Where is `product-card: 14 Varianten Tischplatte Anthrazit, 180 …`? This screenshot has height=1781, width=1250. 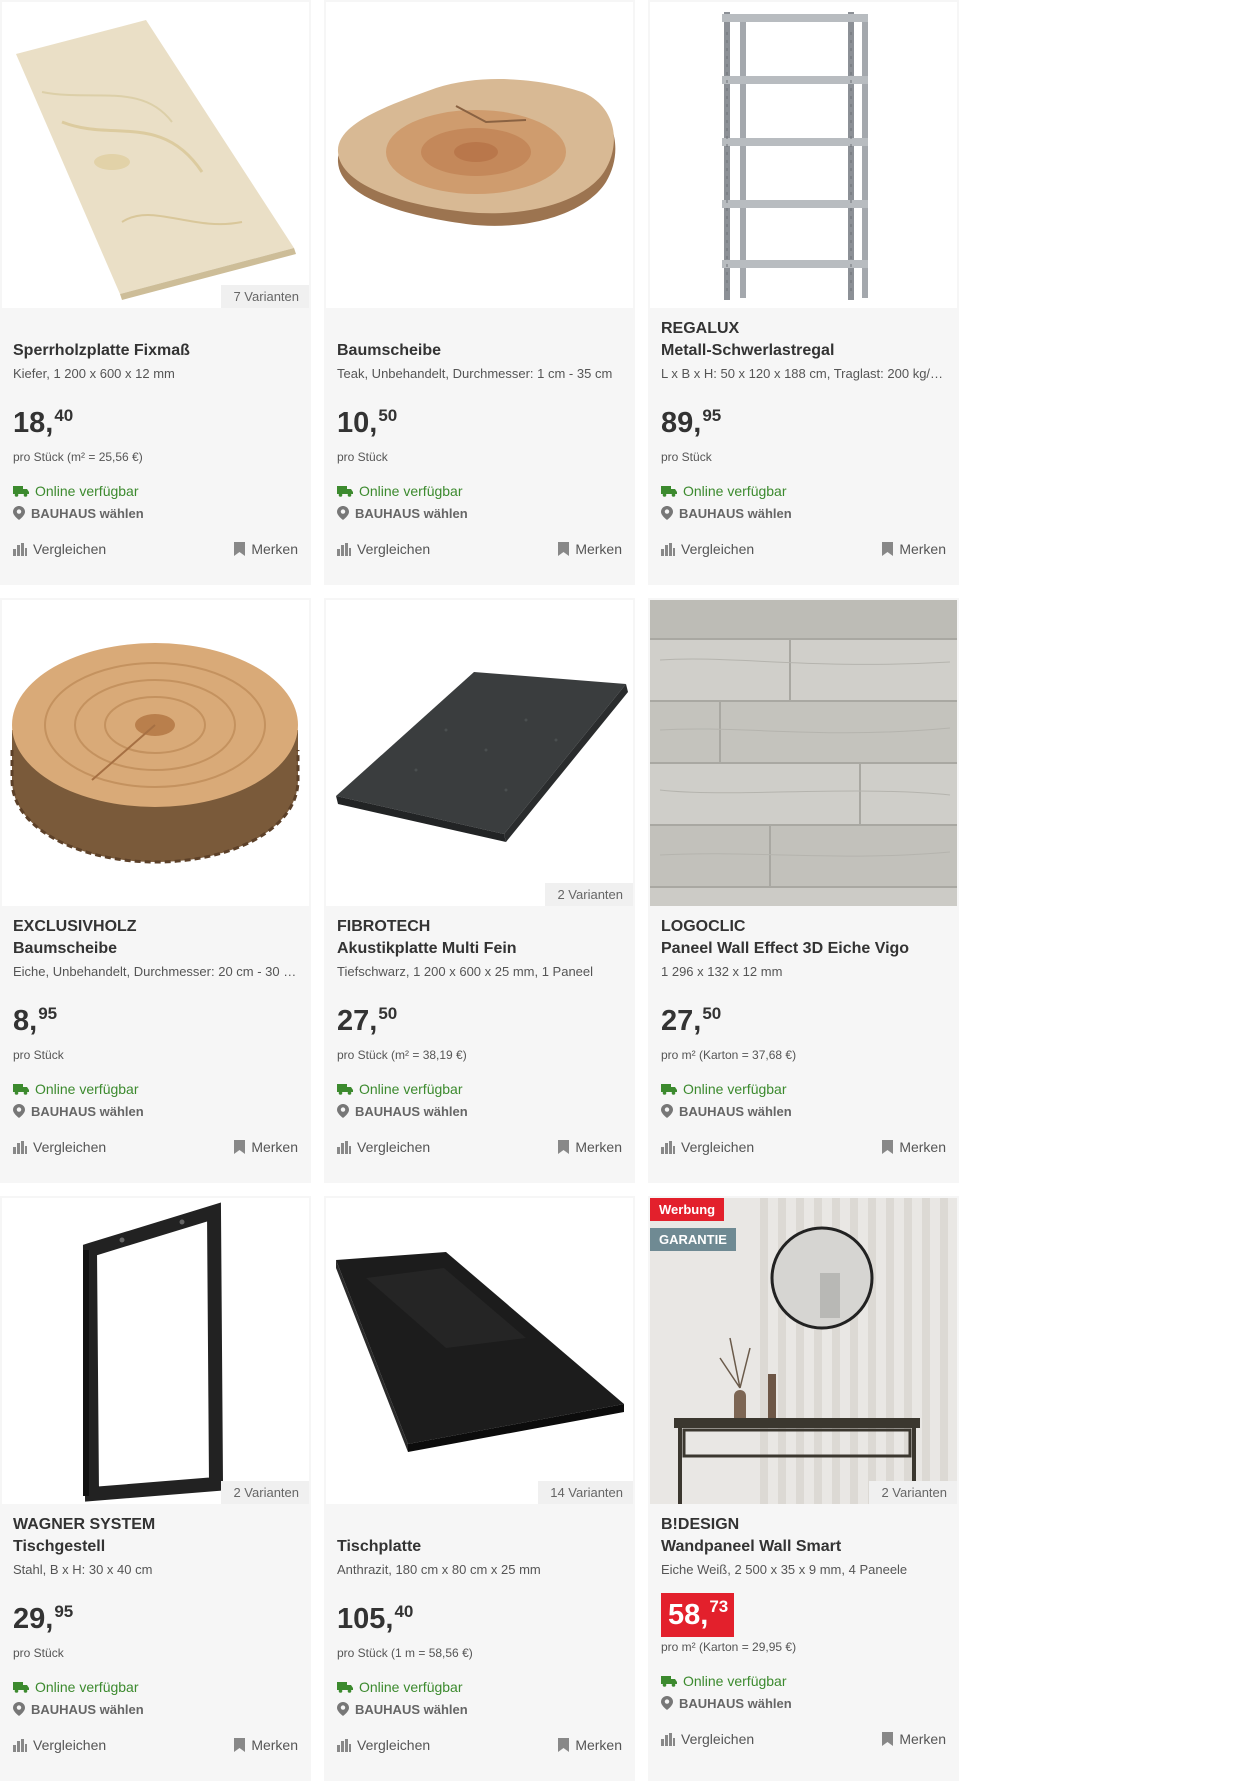
product-card: 14 Varianten Tischplatte Anthrazit, 180 … is located at coordinates (479, 1488).